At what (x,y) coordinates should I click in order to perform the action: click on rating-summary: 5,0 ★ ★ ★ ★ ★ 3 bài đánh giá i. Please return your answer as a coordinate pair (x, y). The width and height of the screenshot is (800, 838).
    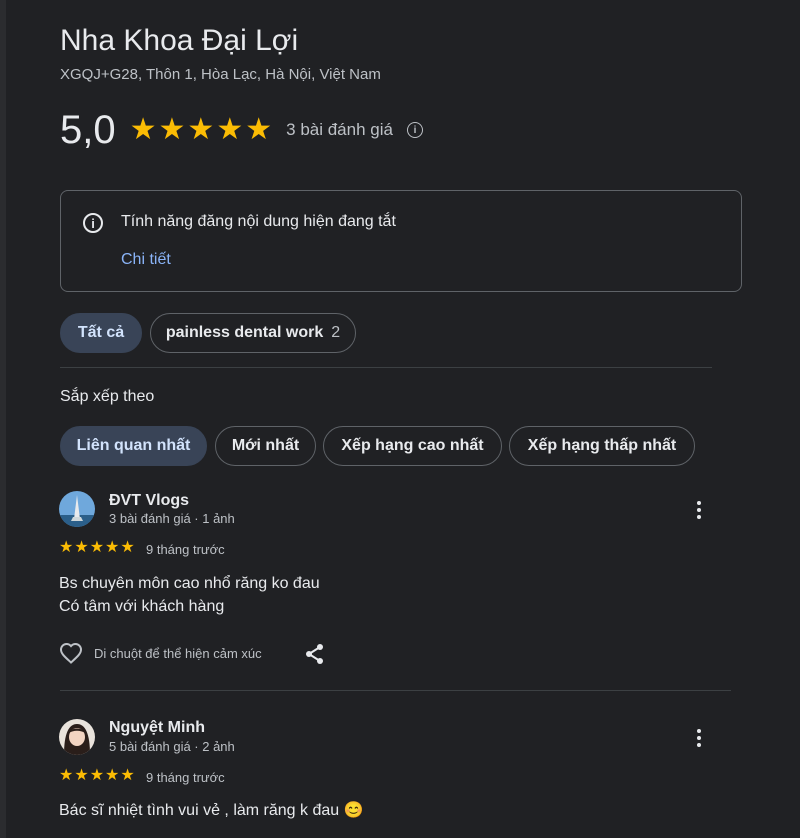
    Looking at the image, I should click on (241, 130).